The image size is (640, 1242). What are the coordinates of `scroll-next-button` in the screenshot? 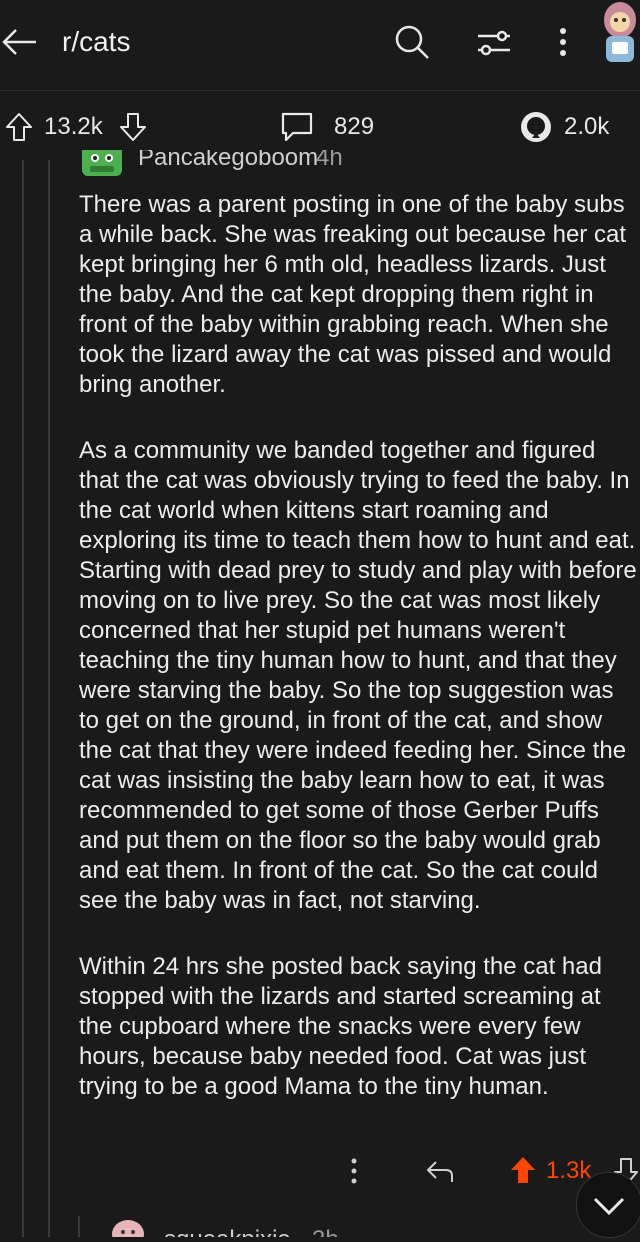 It's located at (608, 1205).